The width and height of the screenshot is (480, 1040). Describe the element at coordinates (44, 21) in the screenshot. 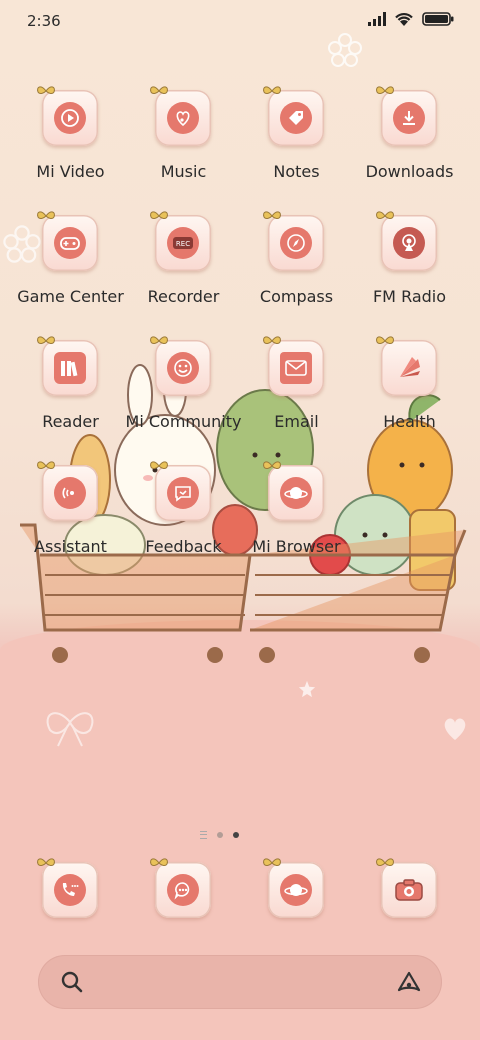

I see `clock: 2:36` at that location.